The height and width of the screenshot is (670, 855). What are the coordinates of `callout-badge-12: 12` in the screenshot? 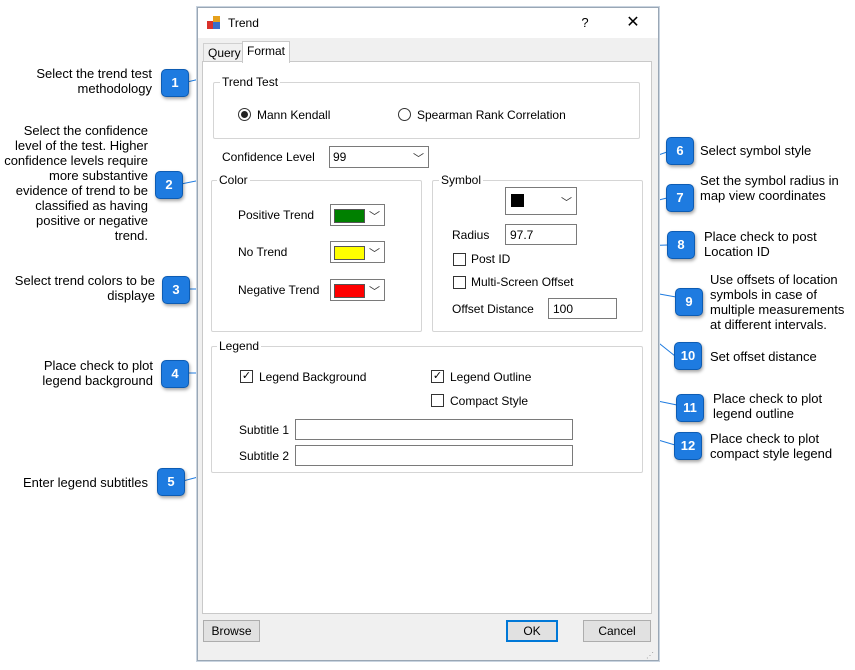 It's located at (688, 446).